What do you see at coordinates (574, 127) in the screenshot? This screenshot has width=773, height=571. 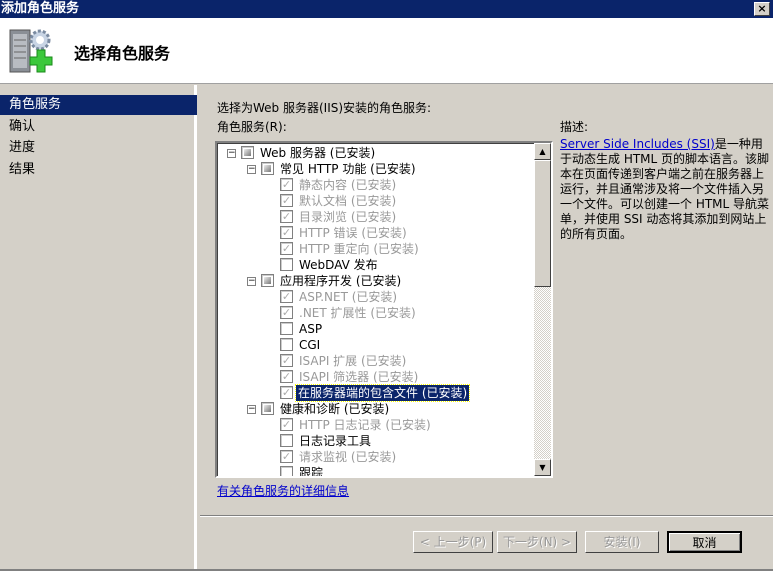 I see `description-label: 描述:` at bounding box center [574, 127].